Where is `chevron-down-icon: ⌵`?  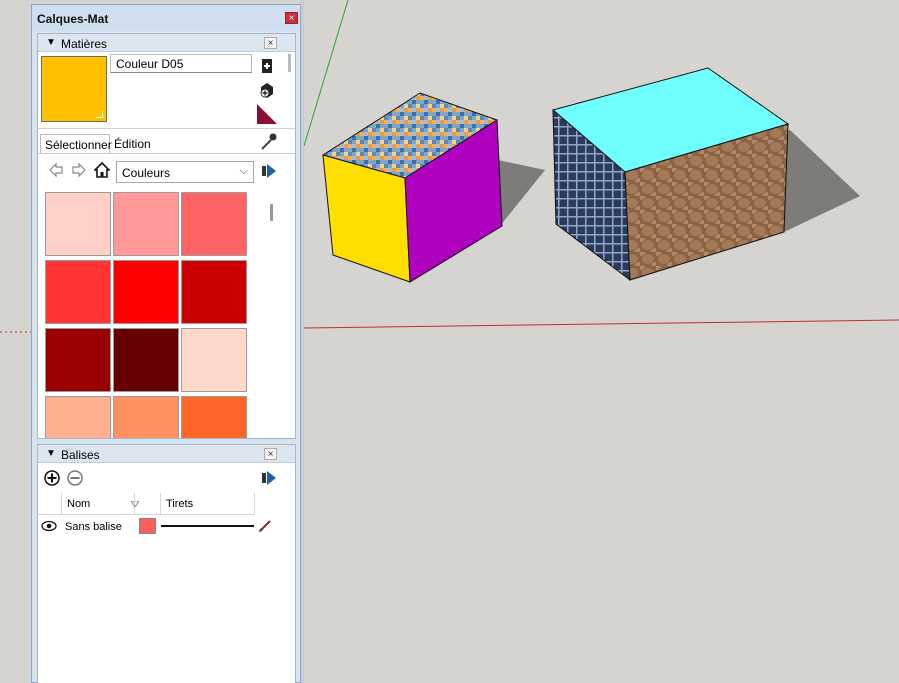
chevron-down-icon: ⌵ is located at coordinates (243, 171).